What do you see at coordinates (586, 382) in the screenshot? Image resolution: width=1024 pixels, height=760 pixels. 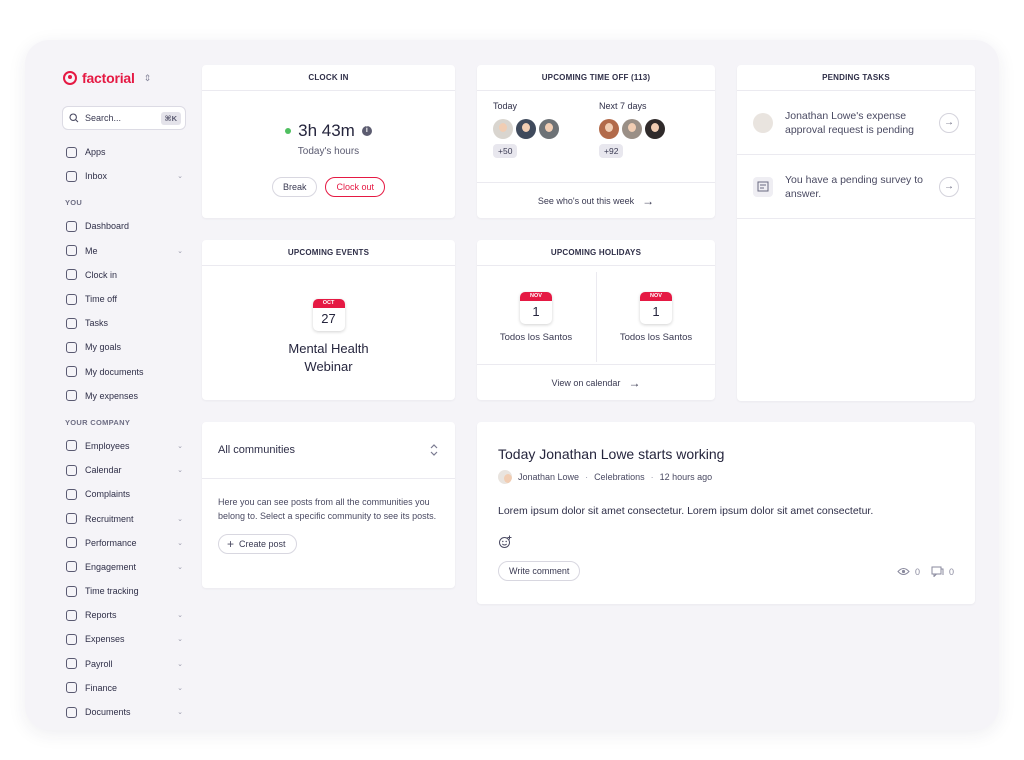 I see `footer-label: View on calendar` at bounding box center [586, 382].